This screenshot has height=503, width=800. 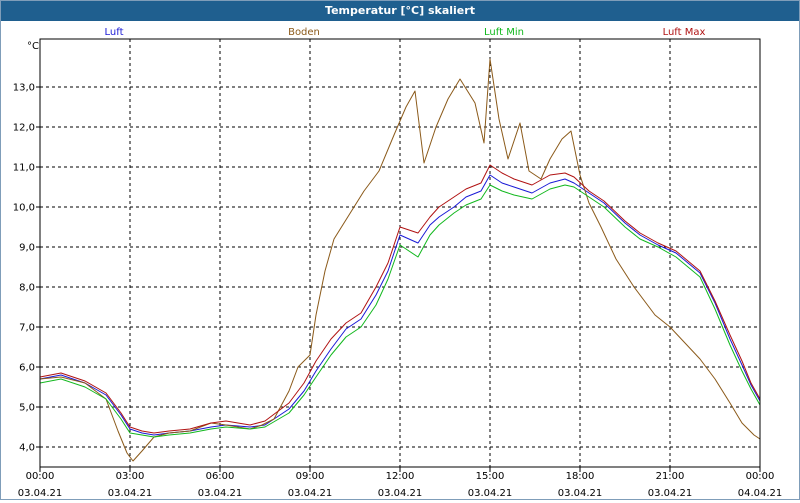 What do you see at coordinates (670, 476) in the screenshot?
I see `x-tick-time-label: 21:00` at bounding box center [670, 476].